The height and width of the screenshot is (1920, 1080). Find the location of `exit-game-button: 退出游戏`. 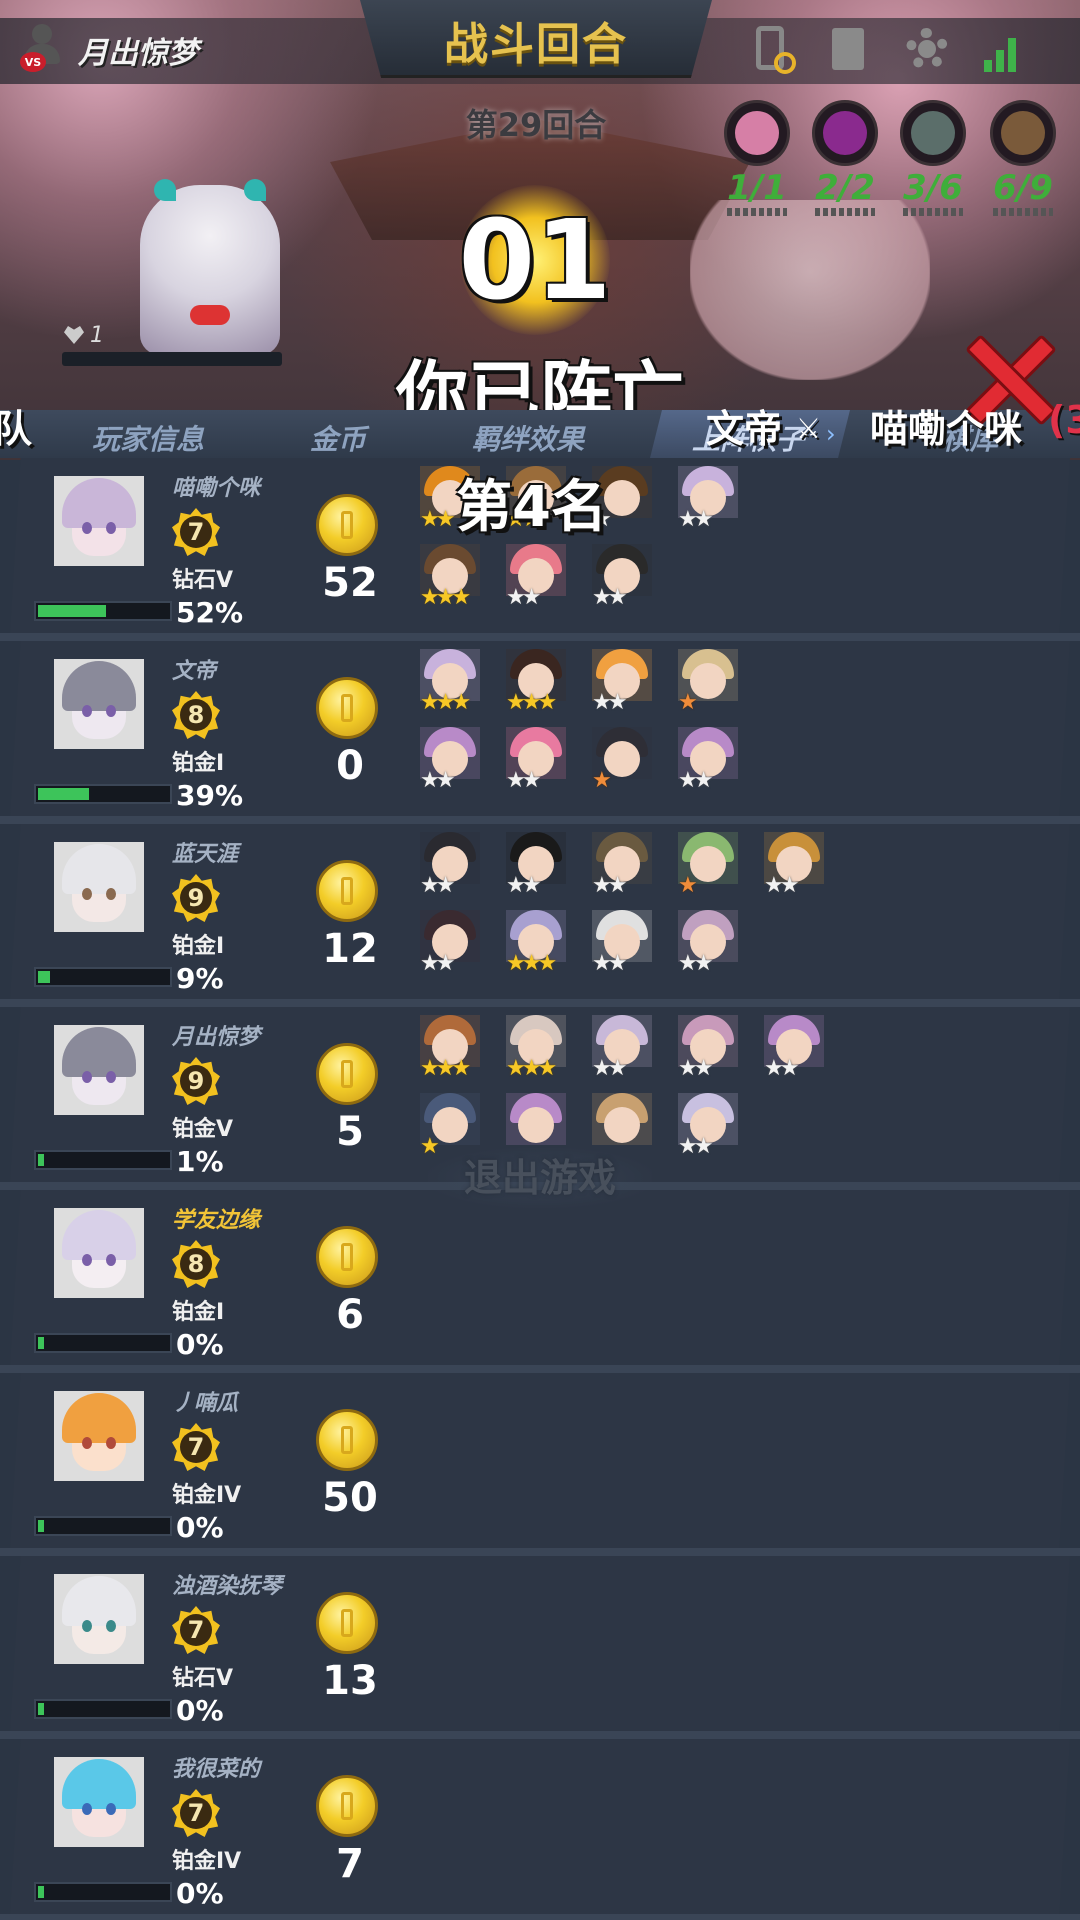

exit-game-button: 退出游戏 is located at coordinates (540, 1178).